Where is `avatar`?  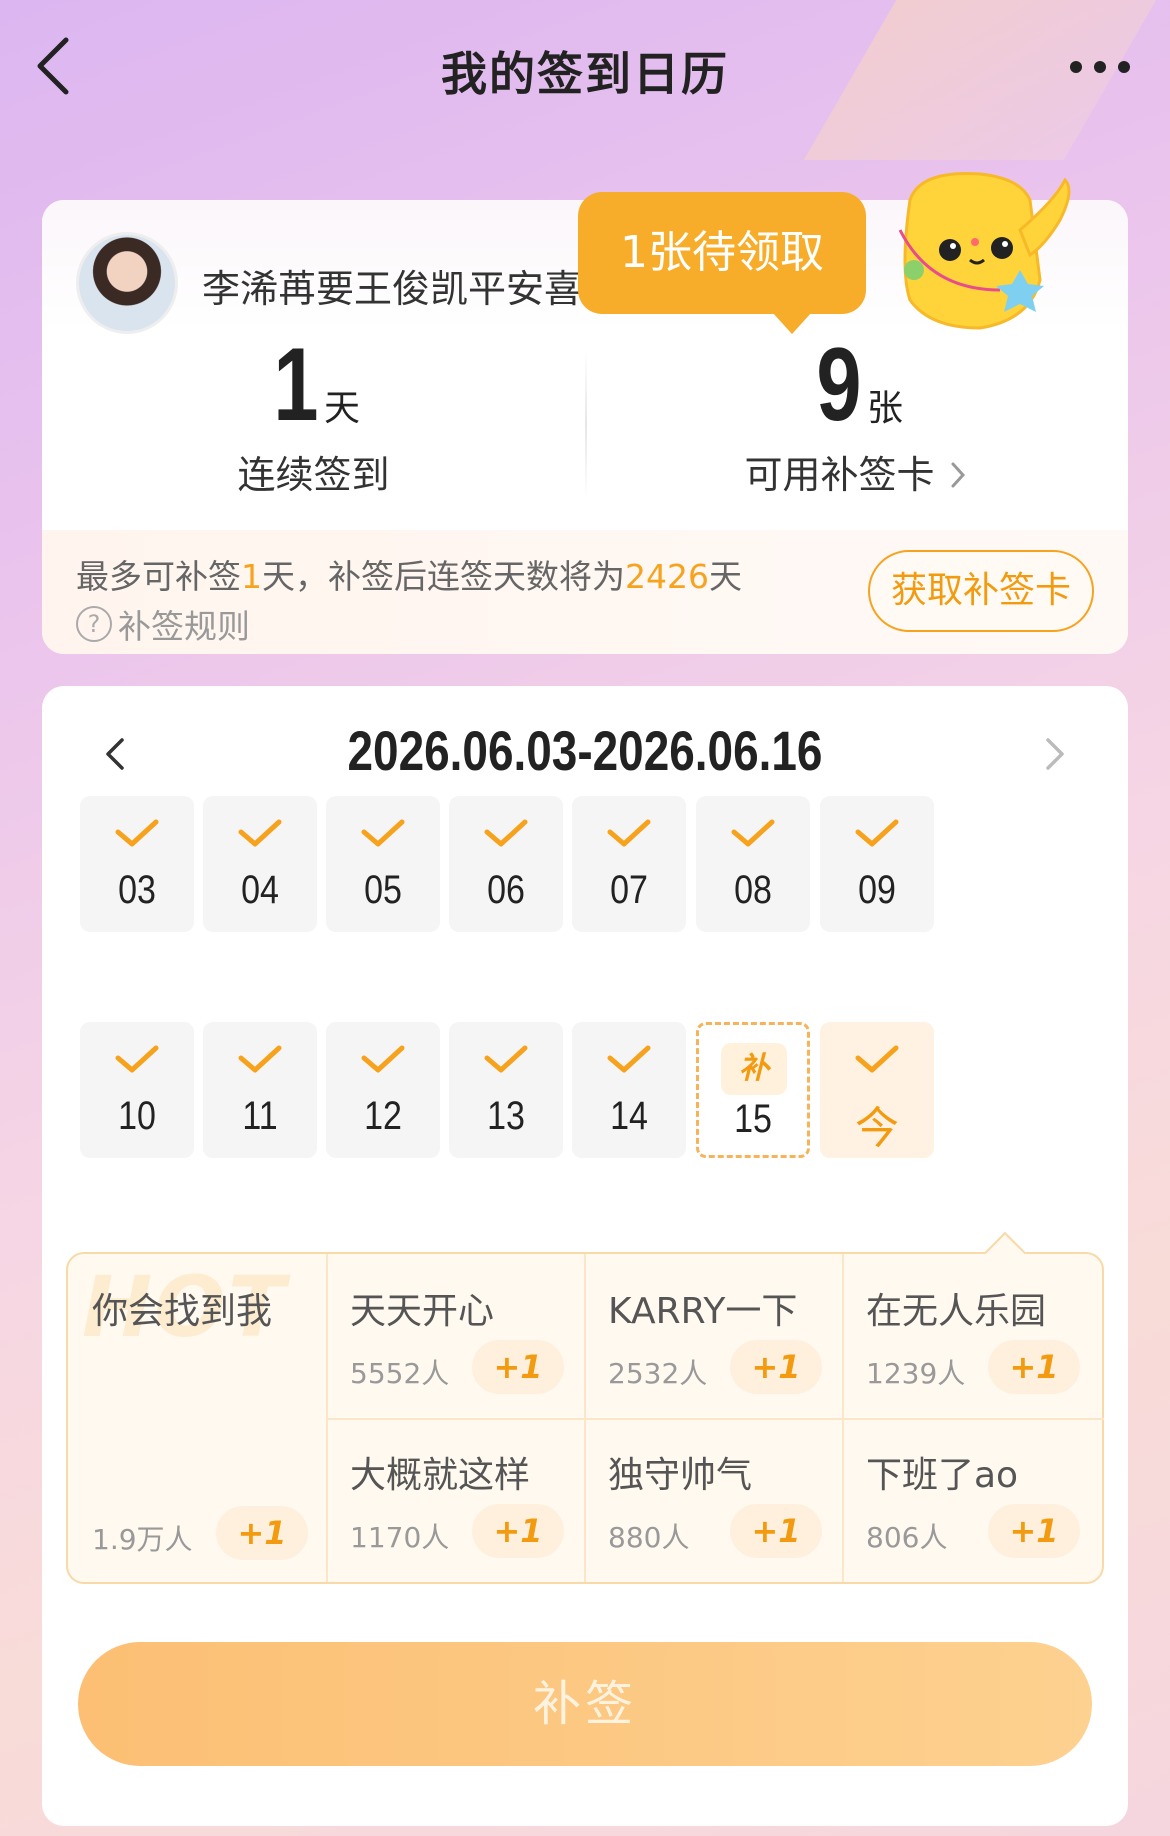
avatar is located at coordinates (127, 283).